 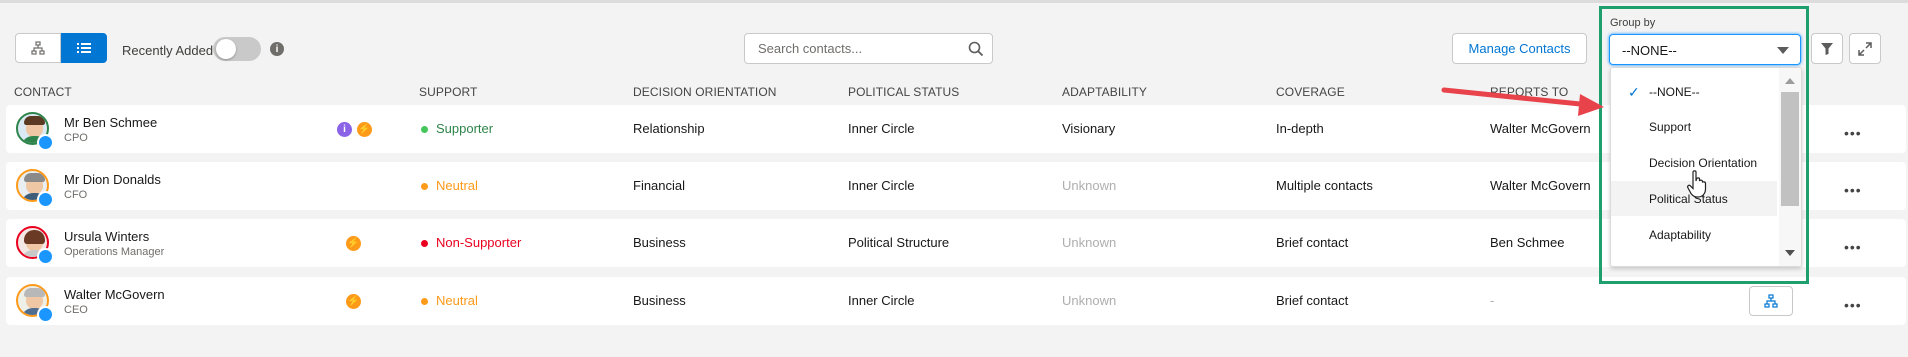 What do you see at coordinates (1300, 128) in the screenshot?
I see `coverage-value: In-depth` at bounding box center [1300, 128].